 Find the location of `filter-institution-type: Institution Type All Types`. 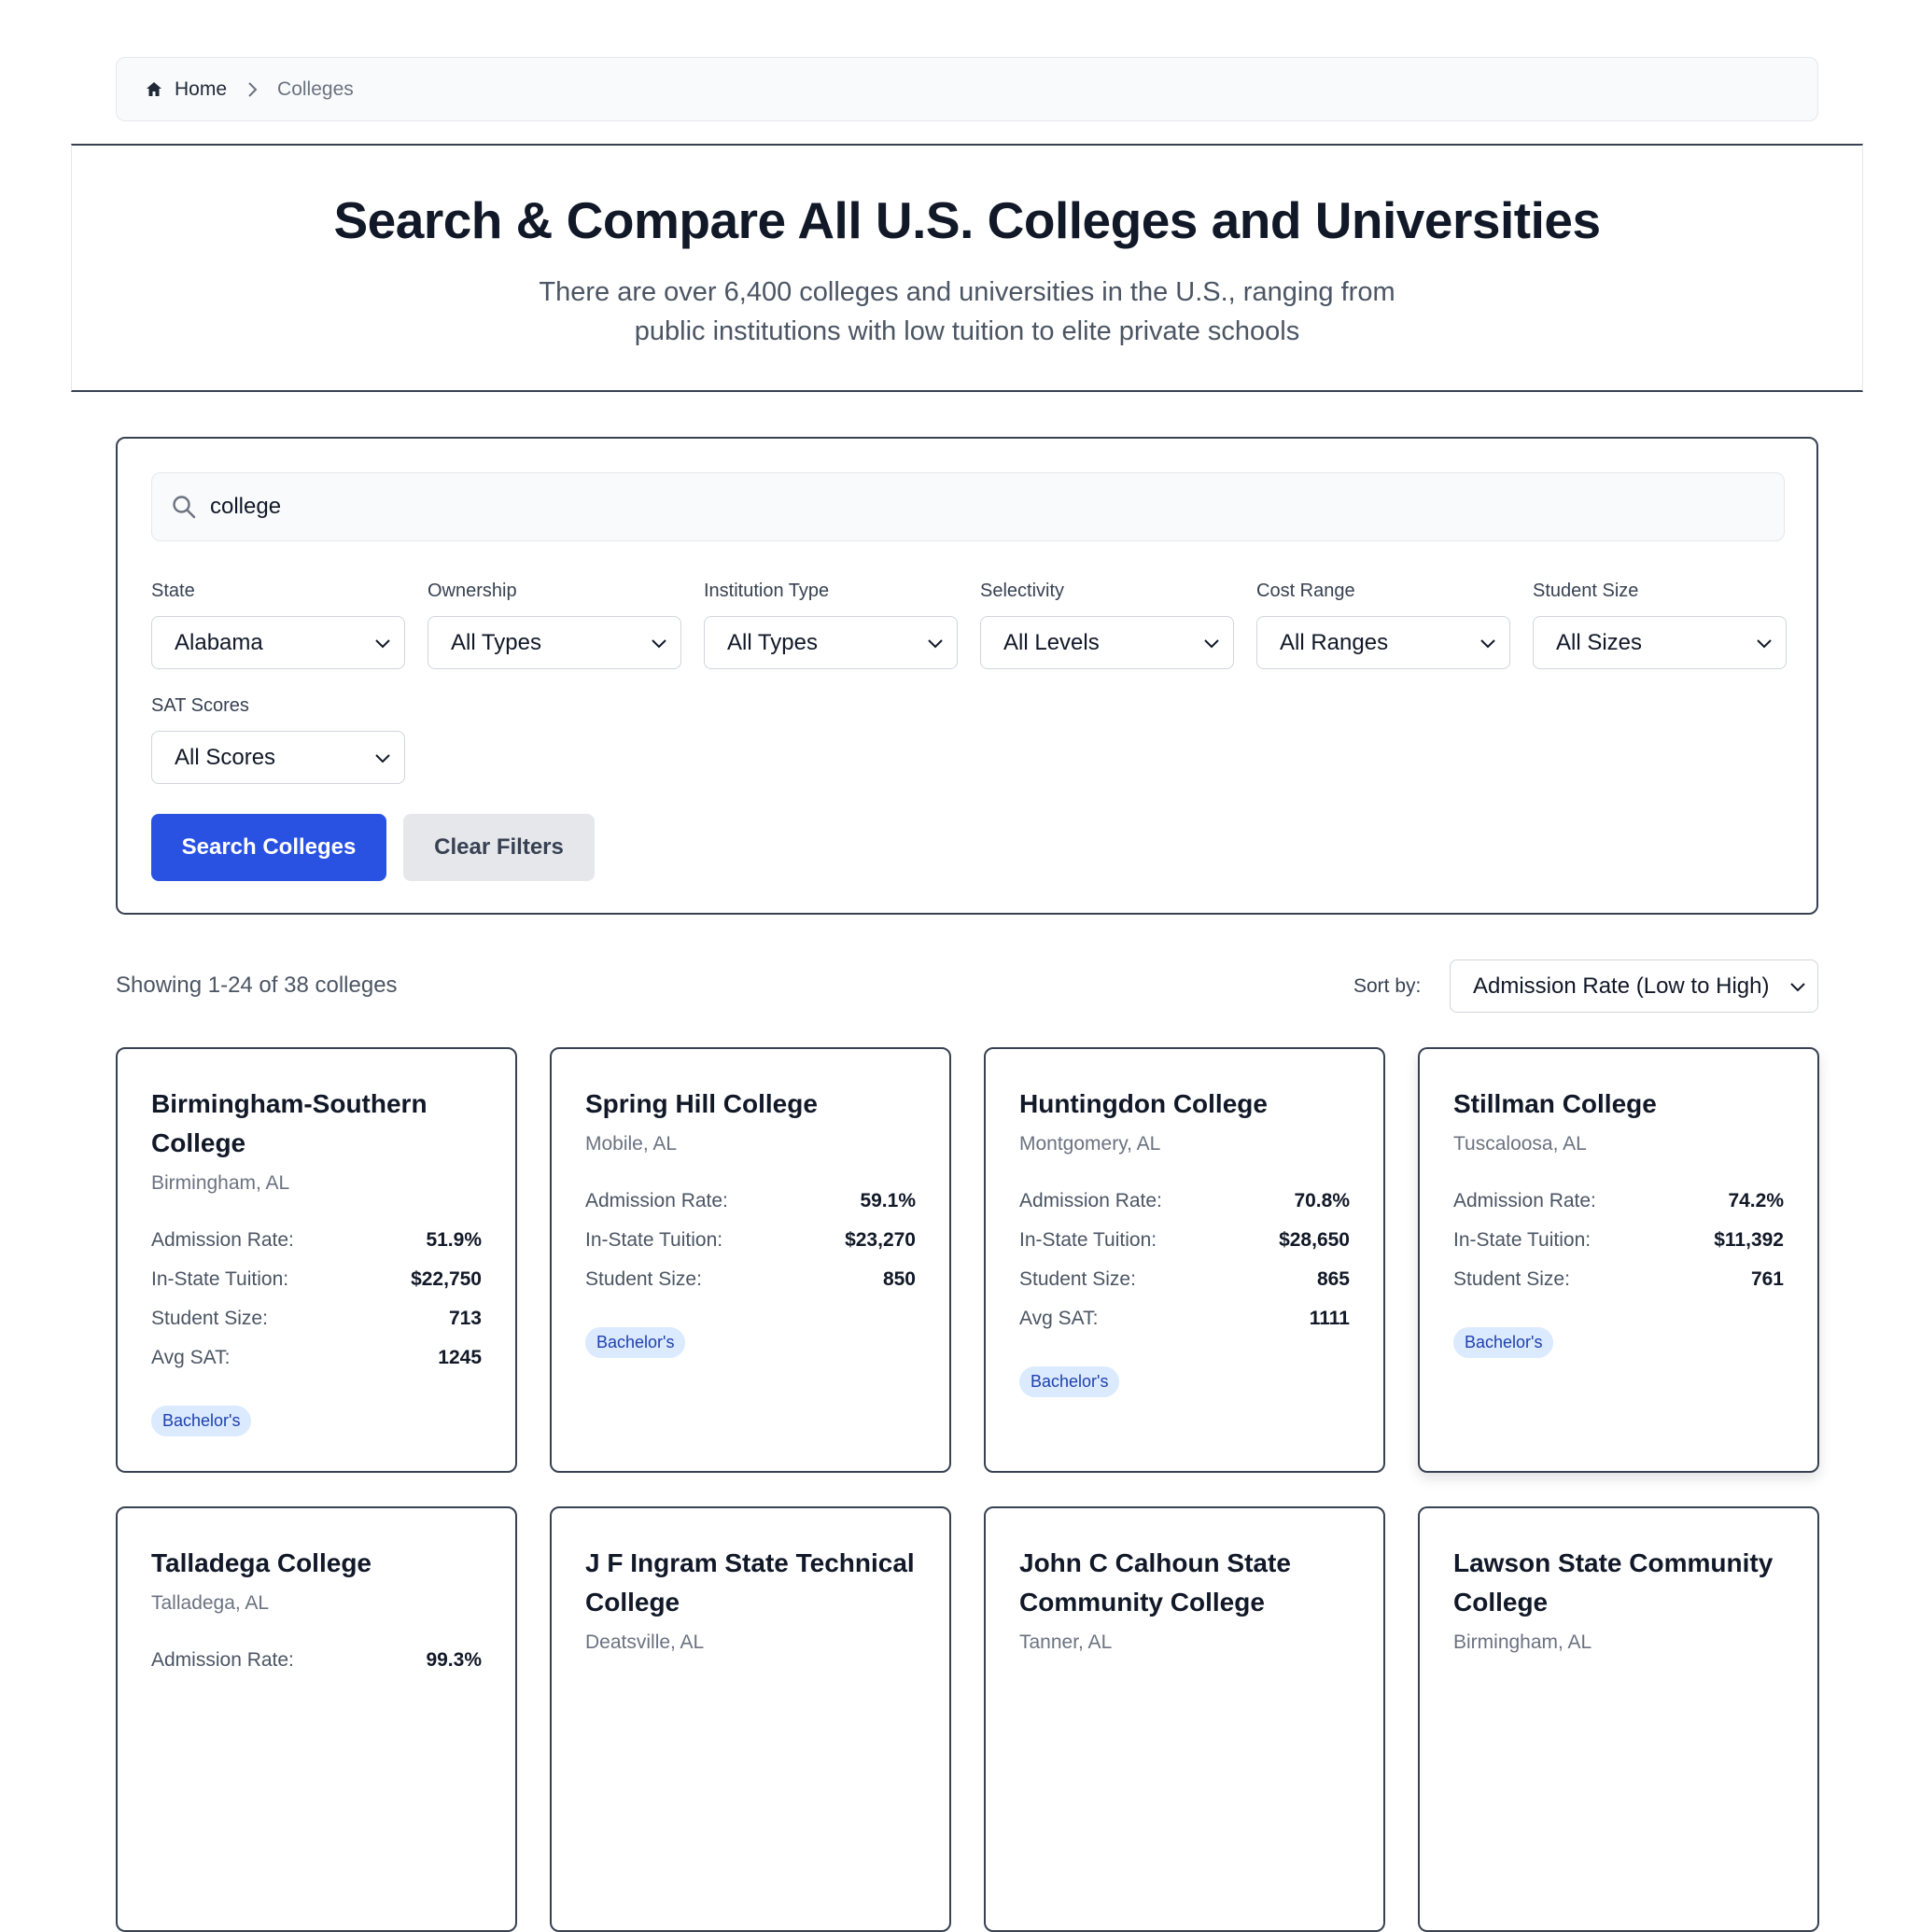

filter-institution-type: Institution Type All Types is located at coordinates (831, 624).